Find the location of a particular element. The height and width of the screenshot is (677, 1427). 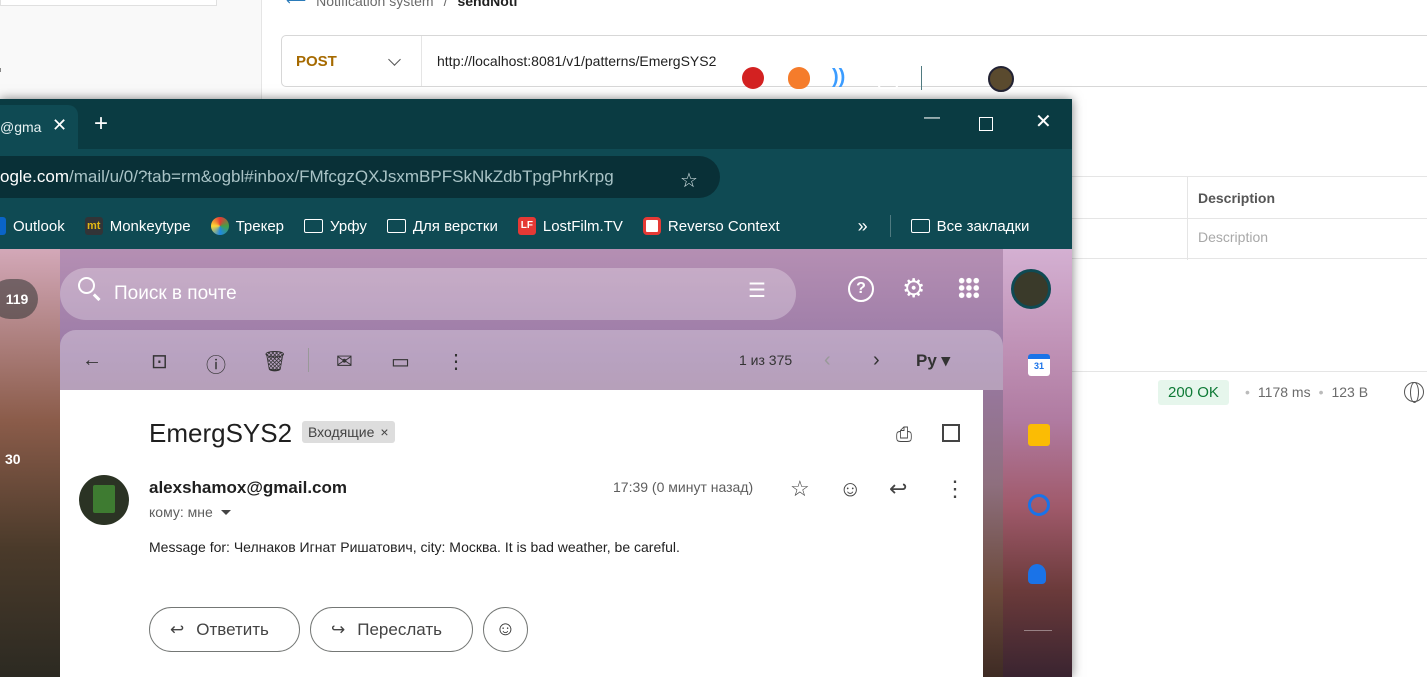

response-meta: • 1178 ms • 123 B is located at coordinates (1306, 392).